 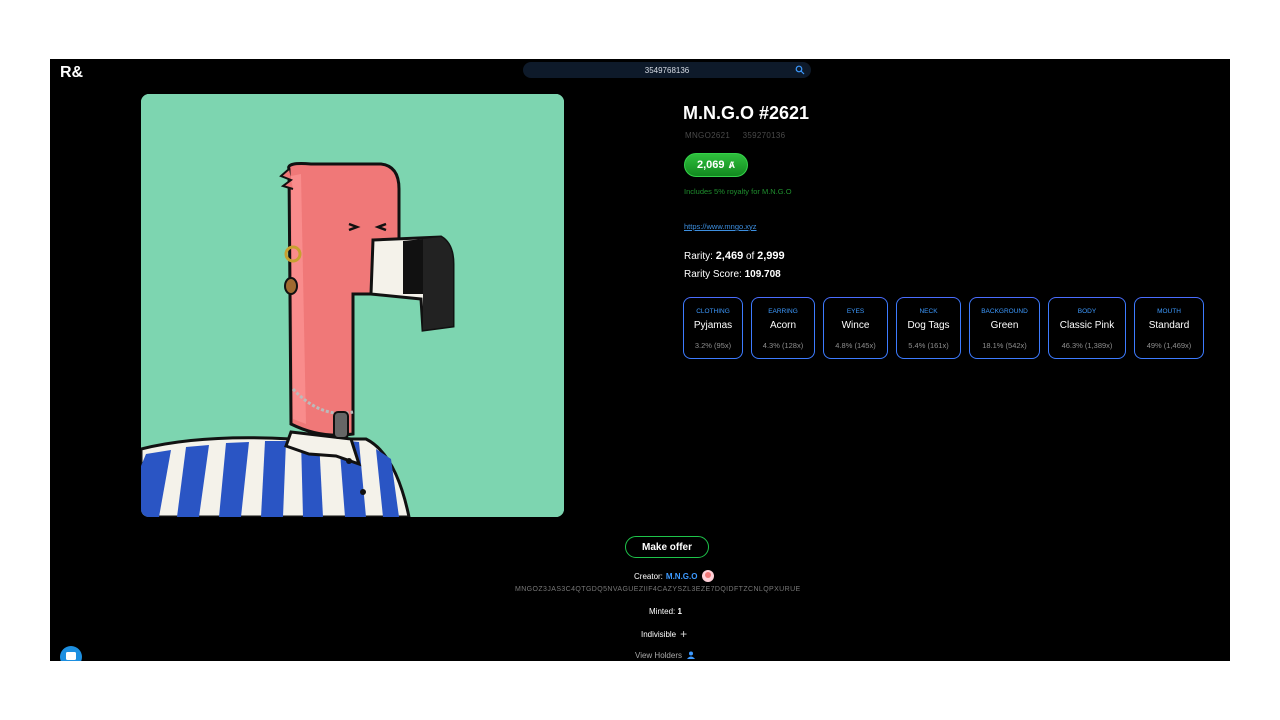 I want to click on algo-icon: Ⱥ, so click(x=732, y=165).